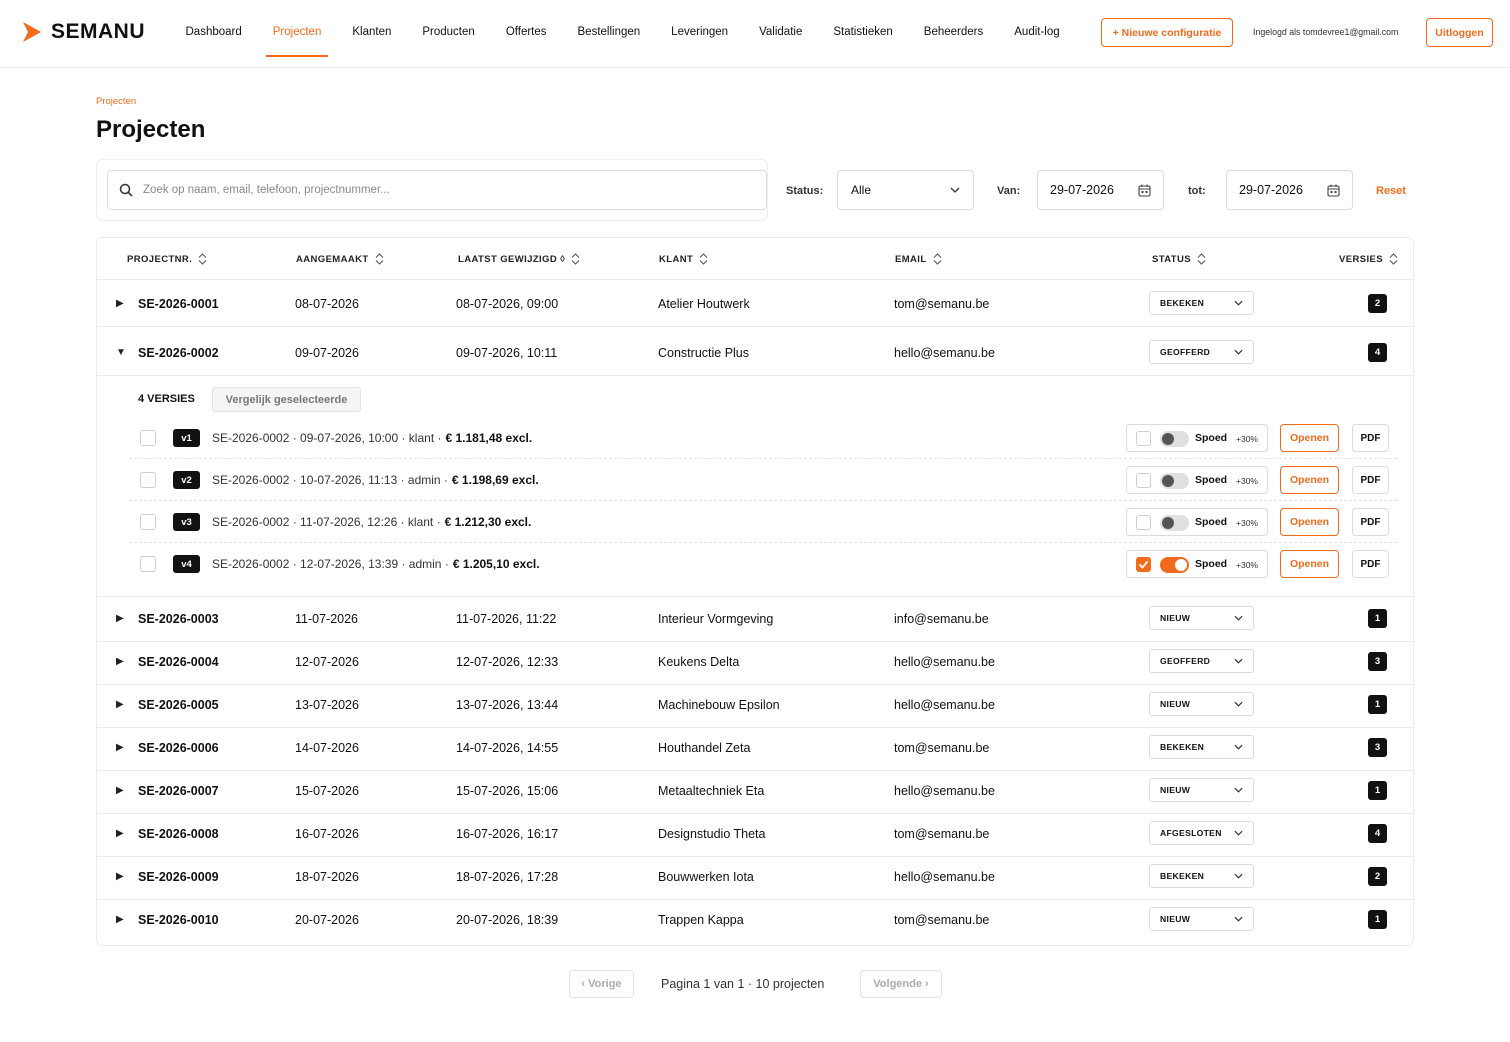 This screenshot has width=1510, height=1042. I want to click on th-client: KLANT, so click(683, 259).